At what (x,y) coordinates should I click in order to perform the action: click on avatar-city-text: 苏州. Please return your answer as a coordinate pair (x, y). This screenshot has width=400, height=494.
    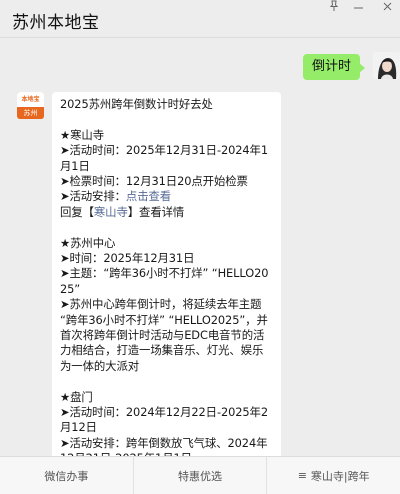
    Looking at the image, I should click on (30, 113).